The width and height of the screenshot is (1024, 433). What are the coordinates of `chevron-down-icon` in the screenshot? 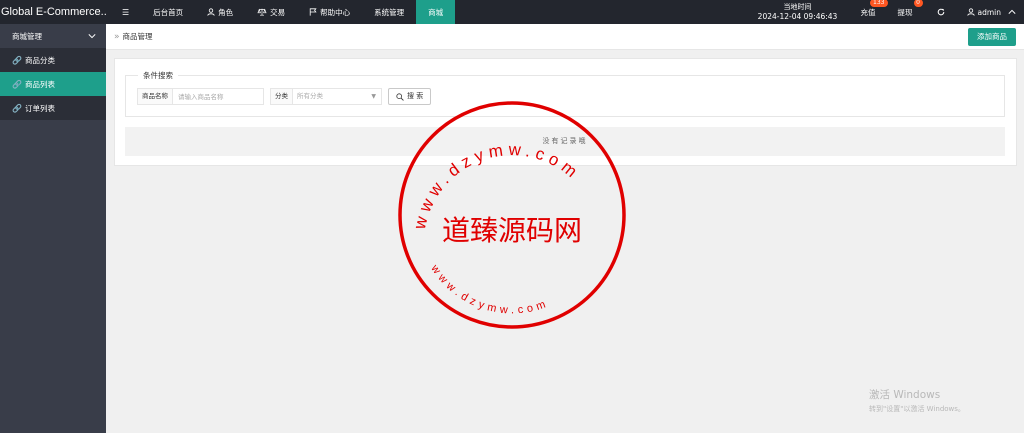 It's located at (92, 36).